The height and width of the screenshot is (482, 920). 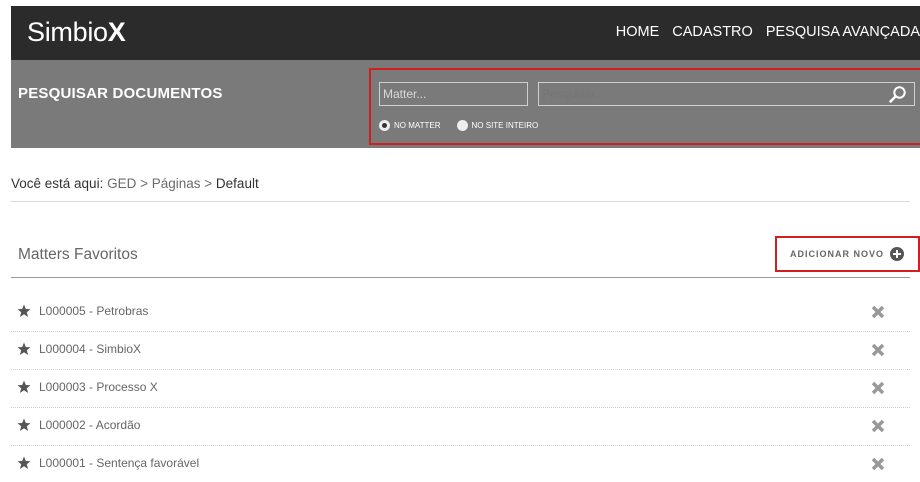 What do you see at coordinates (897, 254) in the screenshot?
I see `plus-circle-icon` at bounding box center [897, 254].